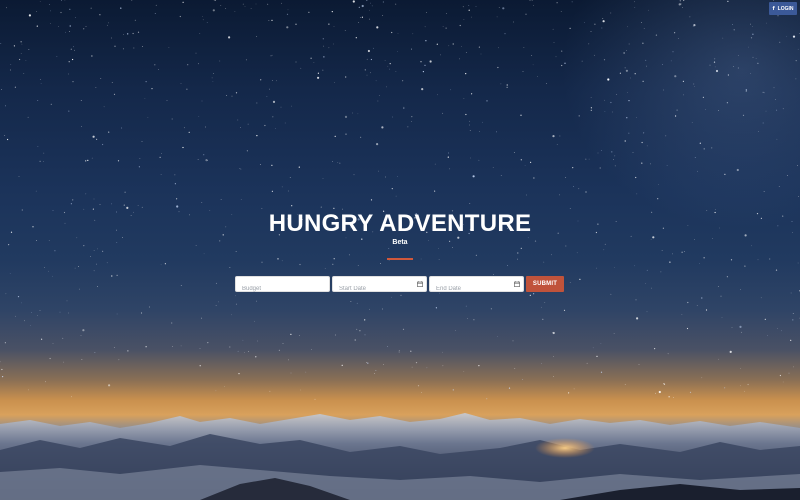  What do you see at coordinates (476, 289) in the screenshot?
I see `end-date-input` at bounding box center [476, 289].